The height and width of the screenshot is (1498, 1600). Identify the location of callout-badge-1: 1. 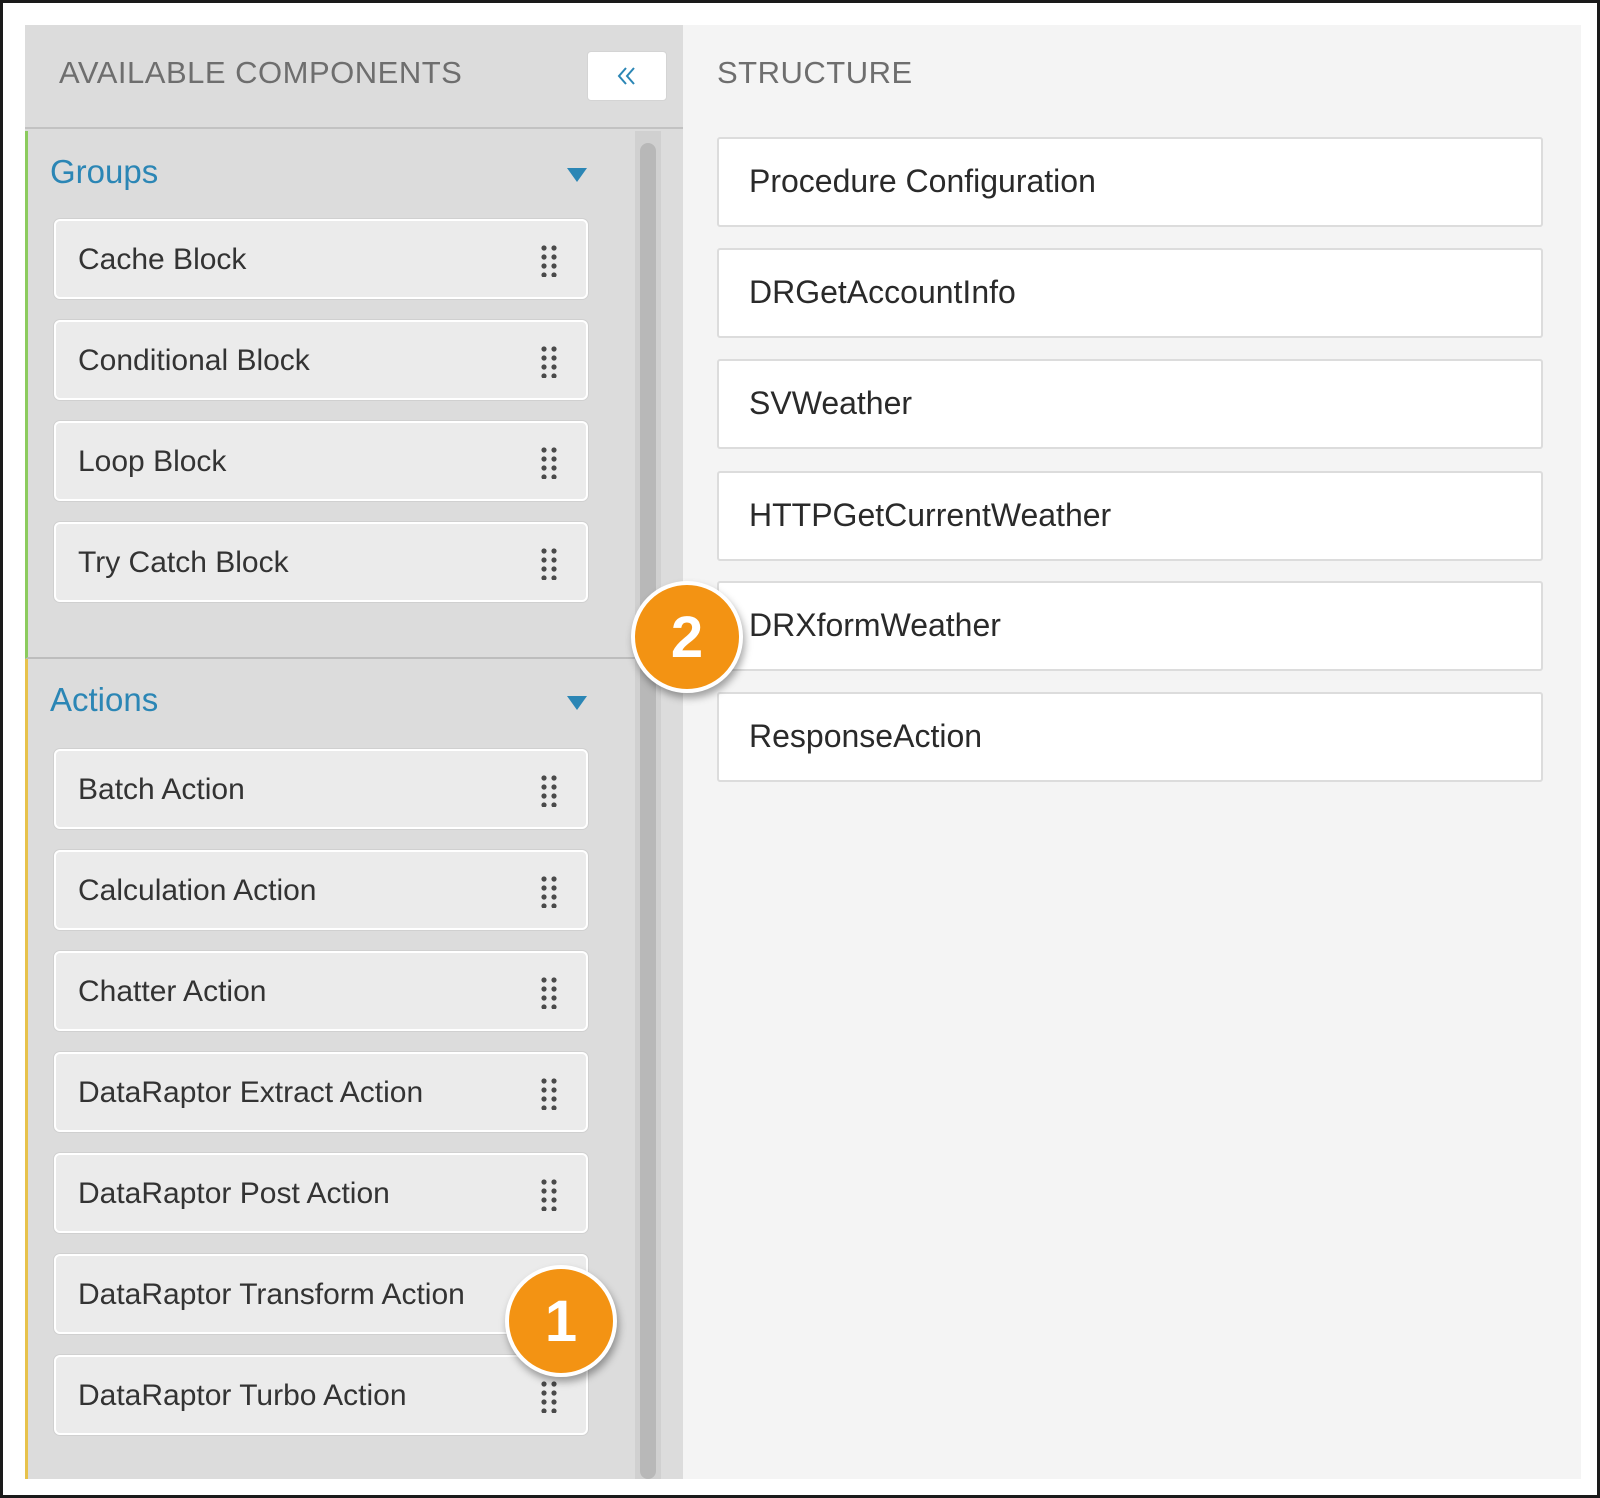
(561, 1321).